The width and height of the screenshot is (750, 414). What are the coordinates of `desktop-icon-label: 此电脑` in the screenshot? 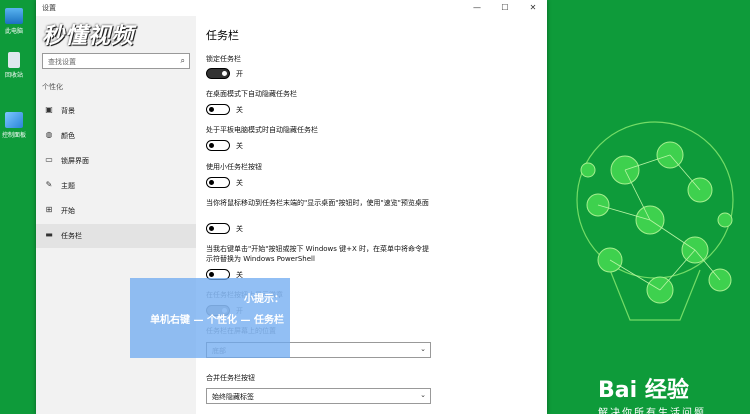 It's located at (13, 31).